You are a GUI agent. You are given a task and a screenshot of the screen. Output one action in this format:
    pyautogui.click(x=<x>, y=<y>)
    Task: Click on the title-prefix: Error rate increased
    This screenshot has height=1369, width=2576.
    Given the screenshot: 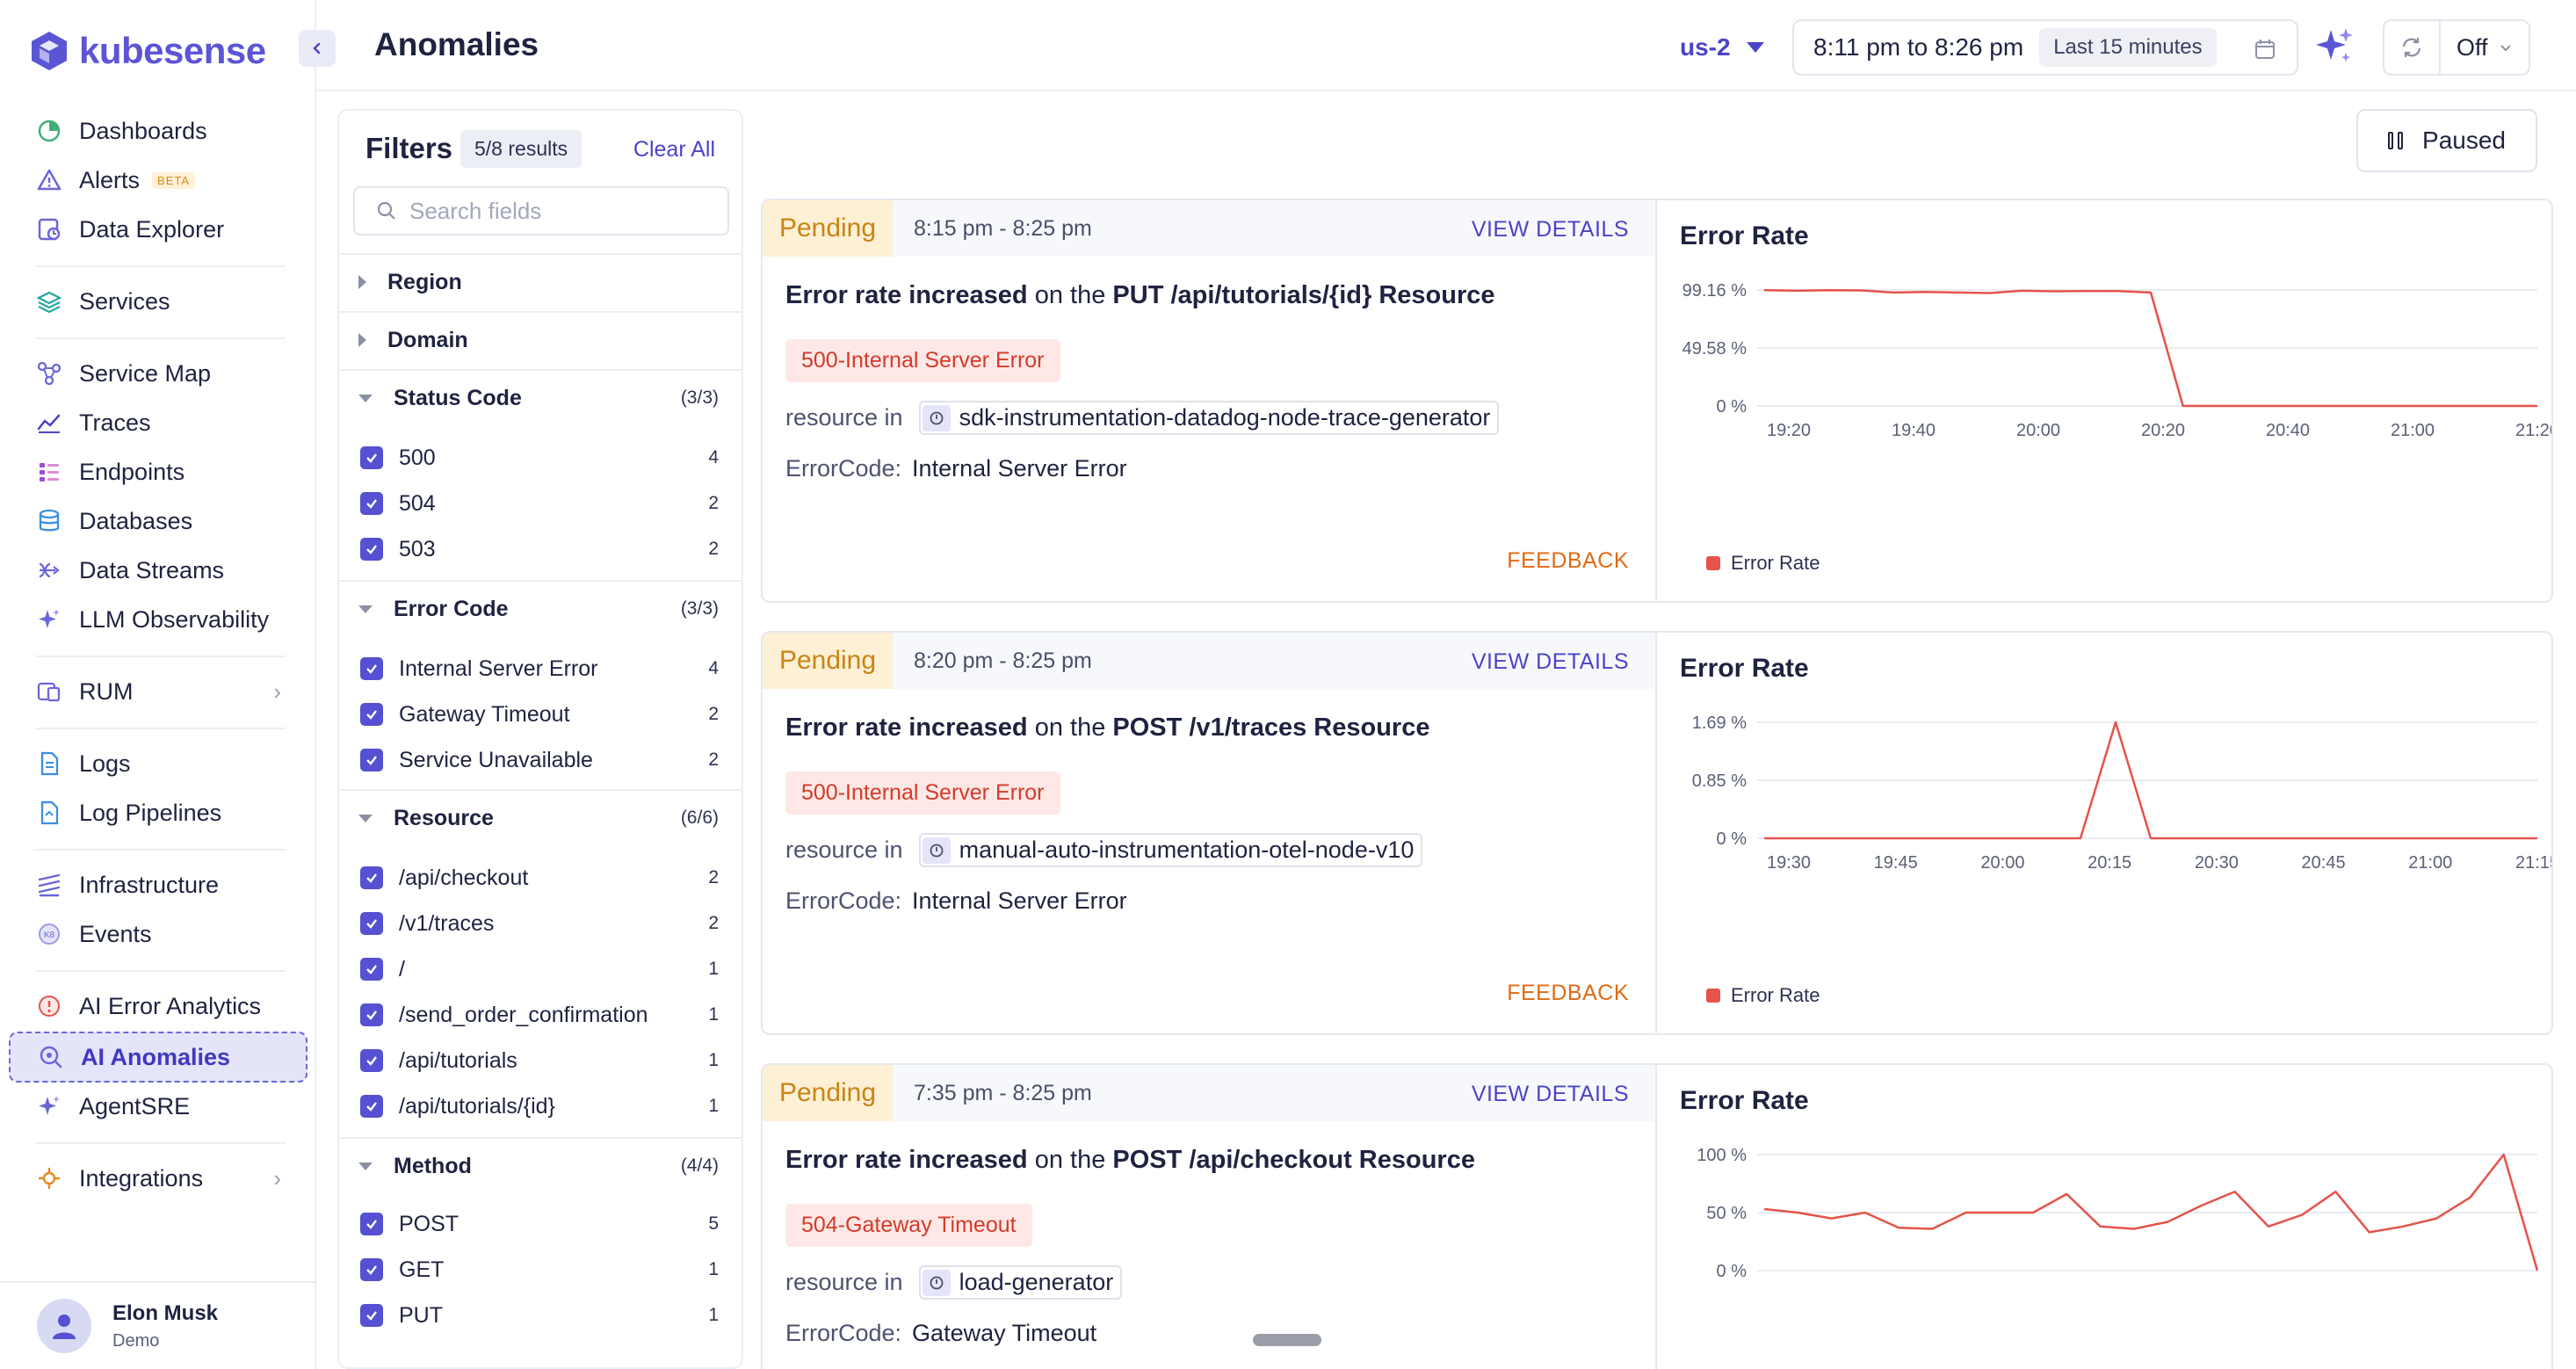 What is the action you would take?
    pyautogui.click(x=906, y=727)
    